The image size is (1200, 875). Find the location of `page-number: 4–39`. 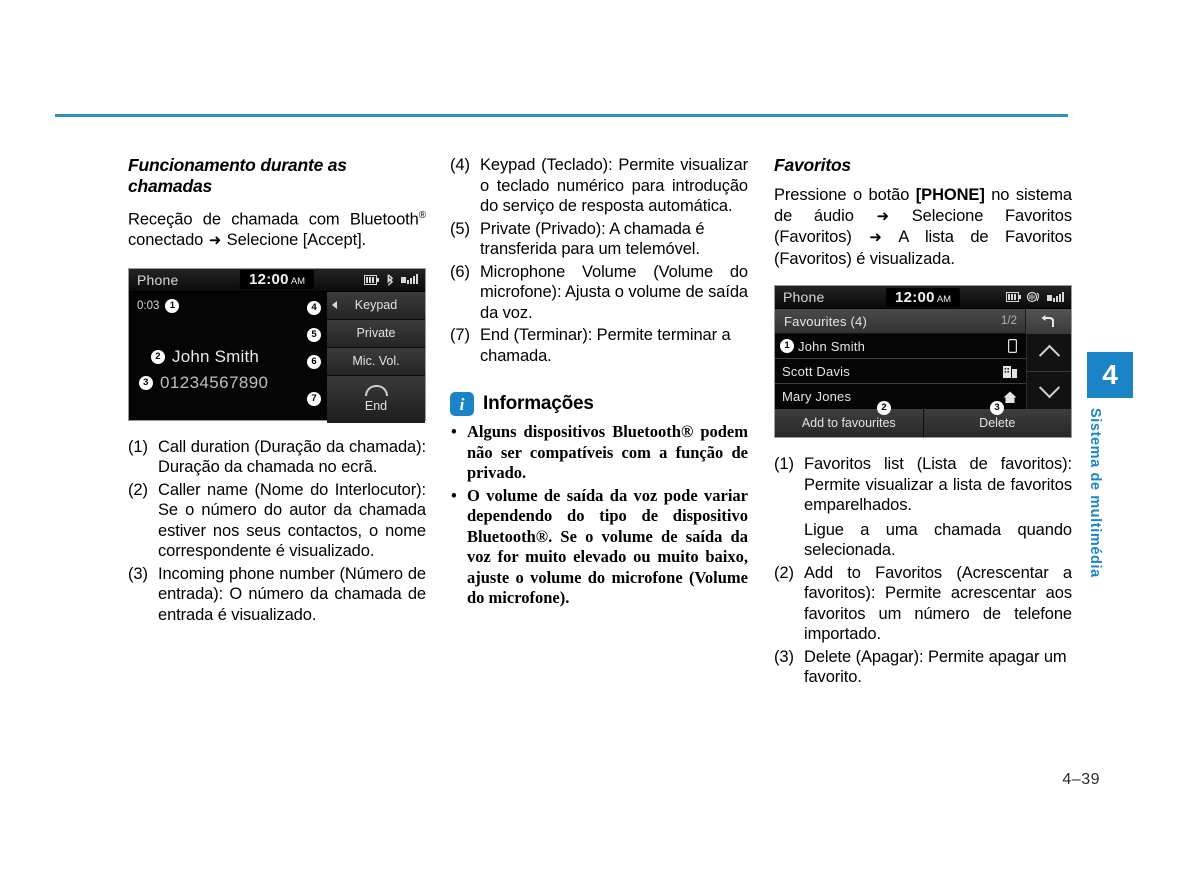

page-number: 4–39 is located at coordinates (1081, 779).